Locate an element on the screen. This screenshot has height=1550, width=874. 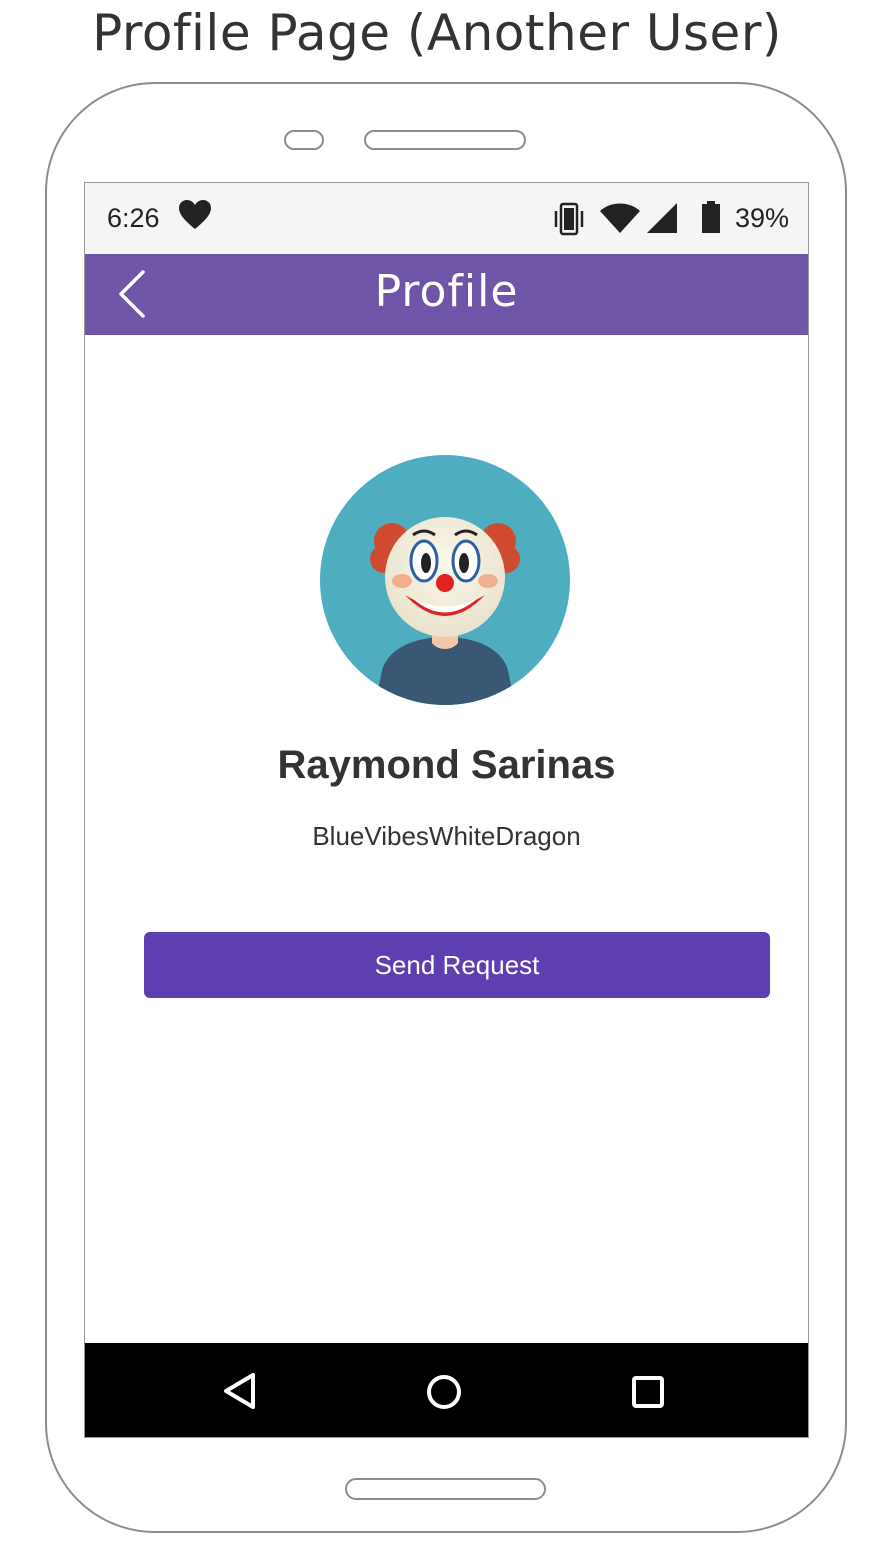
cell-signal-icon is located at coordinates (662, 218).